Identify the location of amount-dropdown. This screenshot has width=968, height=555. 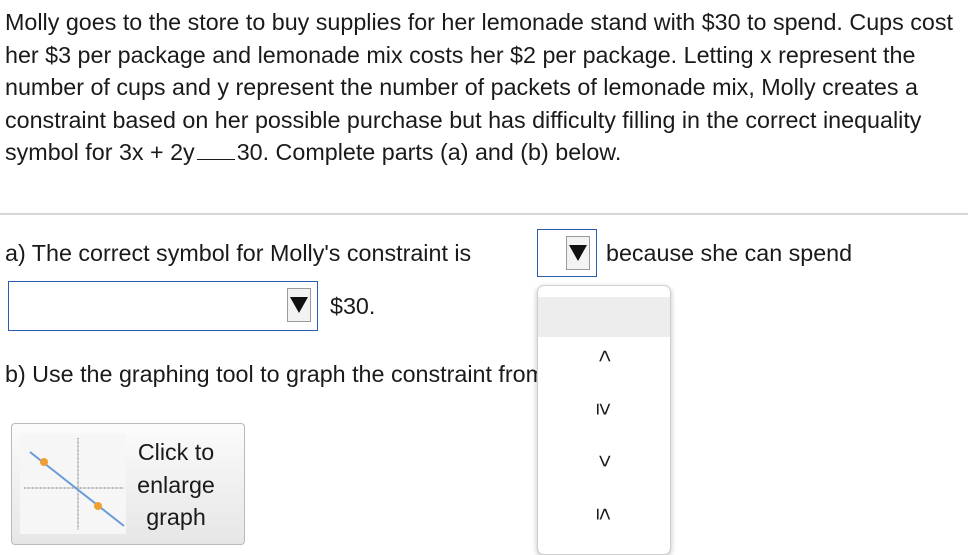
(163, 306).